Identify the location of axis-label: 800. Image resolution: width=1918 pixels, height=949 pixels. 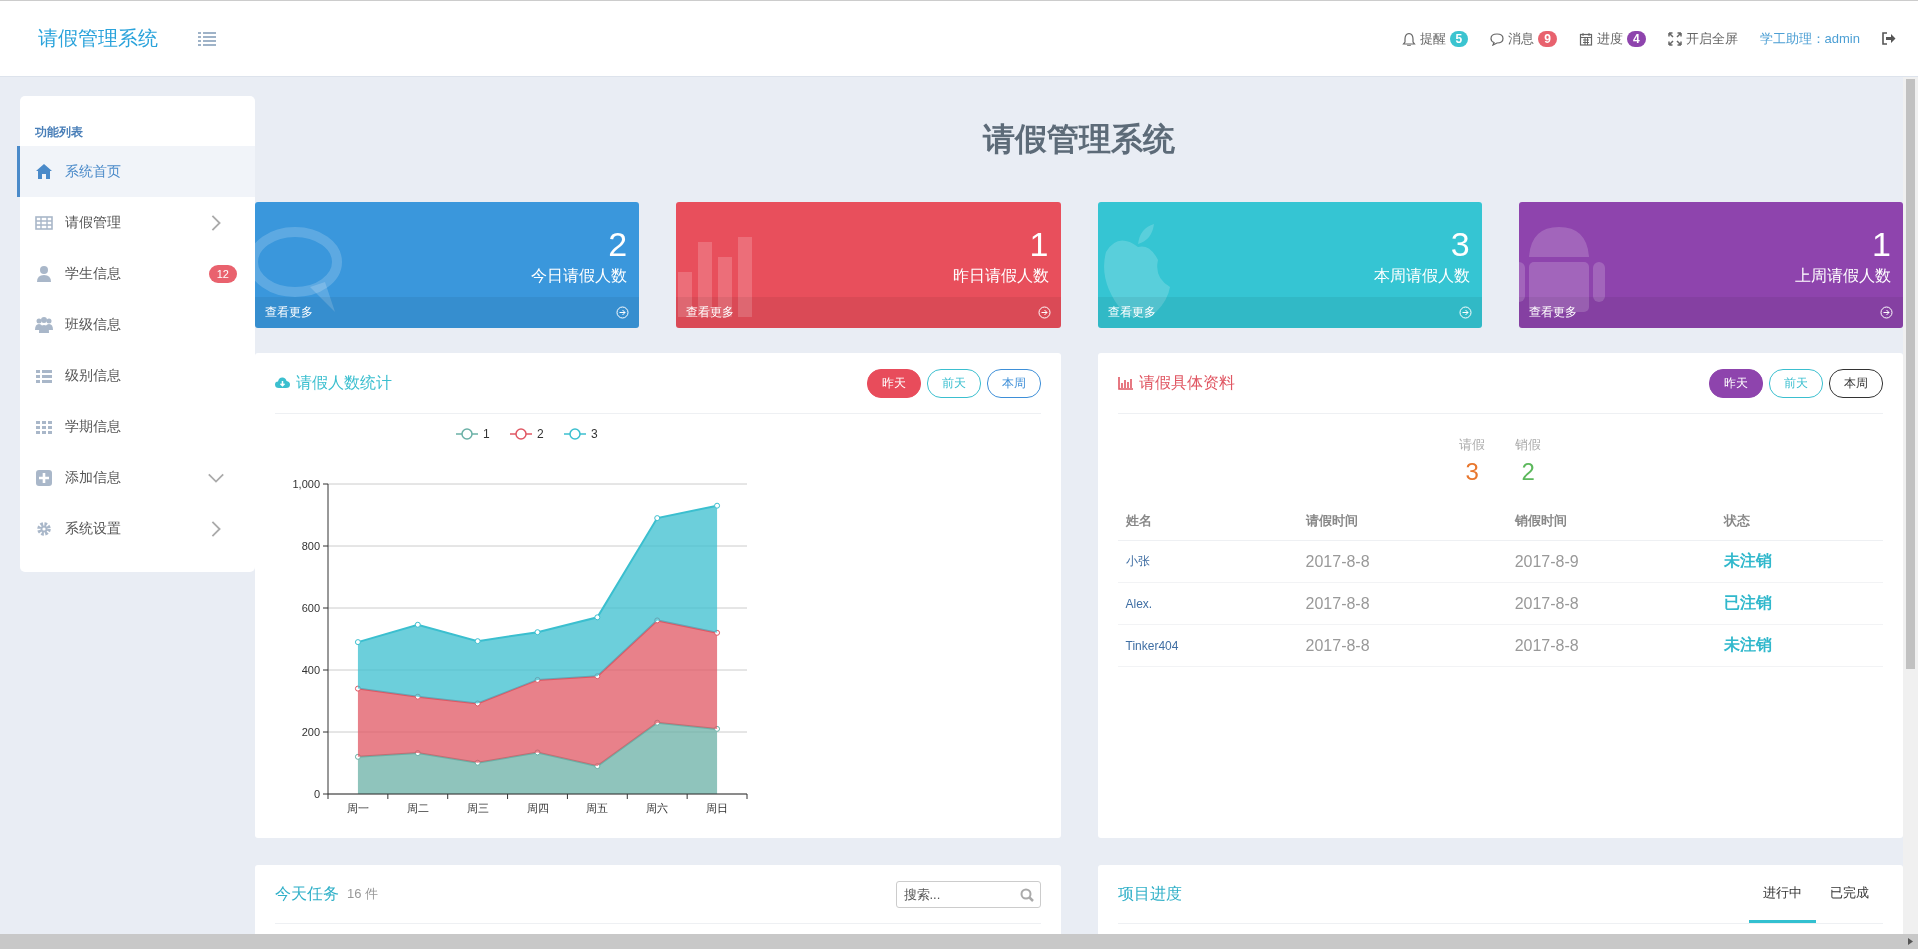
(310, 546).